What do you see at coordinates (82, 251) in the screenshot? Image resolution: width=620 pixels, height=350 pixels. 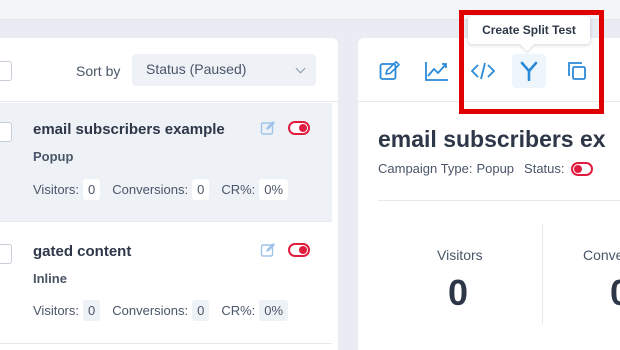 I see `campaign-title: gated content` at bounding box center [82, 251].